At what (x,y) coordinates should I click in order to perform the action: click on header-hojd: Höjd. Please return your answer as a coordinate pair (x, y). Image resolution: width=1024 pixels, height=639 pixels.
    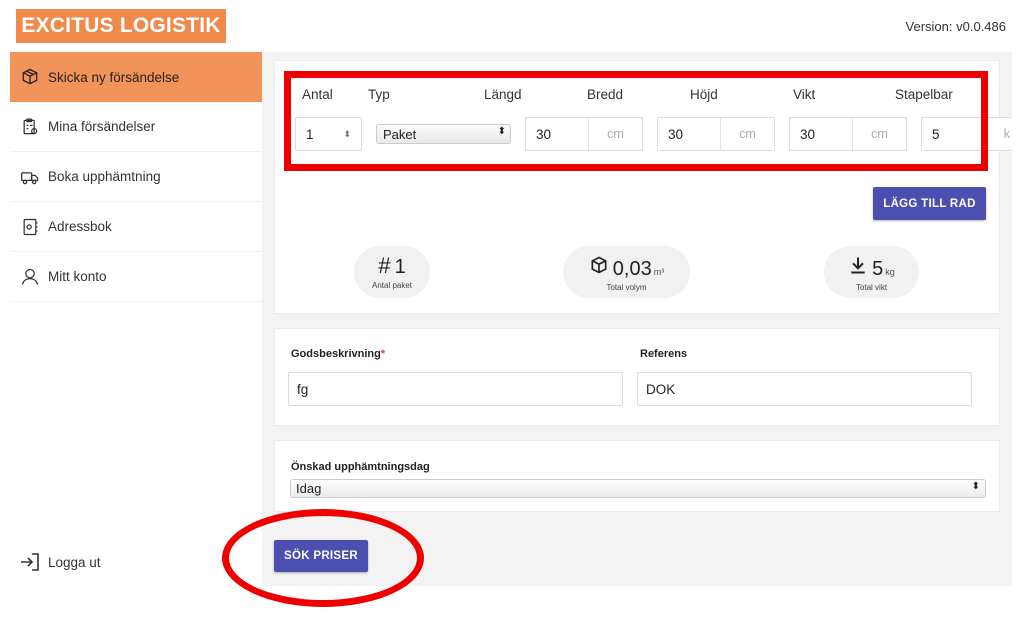
    Looking at the image, I should click on (704, 94).